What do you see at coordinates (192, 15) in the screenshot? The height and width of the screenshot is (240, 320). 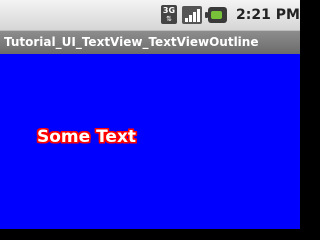 I see `signal-strength-icon` at bounding box center [192, 15].